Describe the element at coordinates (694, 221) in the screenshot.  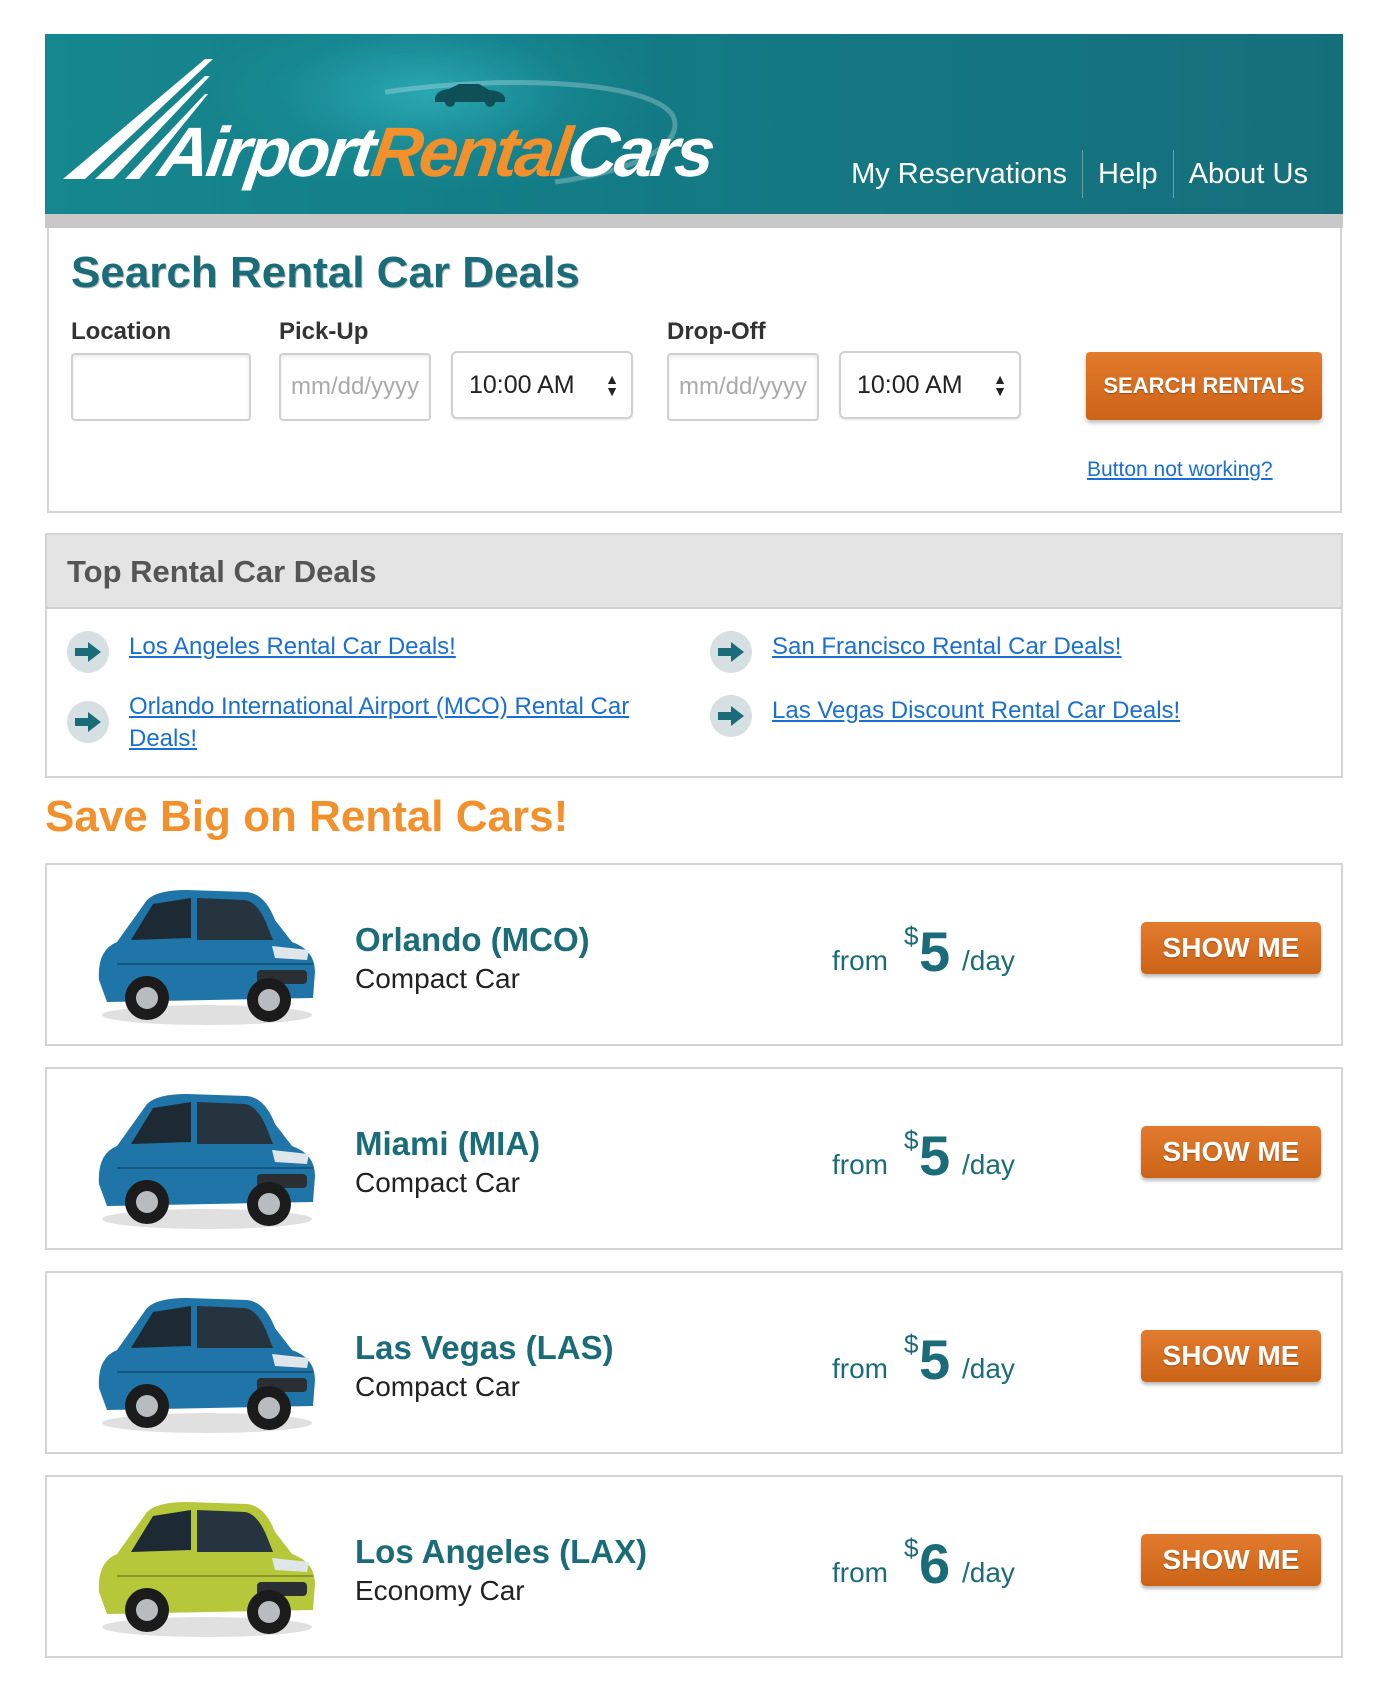
I see `header-divider` at that location.